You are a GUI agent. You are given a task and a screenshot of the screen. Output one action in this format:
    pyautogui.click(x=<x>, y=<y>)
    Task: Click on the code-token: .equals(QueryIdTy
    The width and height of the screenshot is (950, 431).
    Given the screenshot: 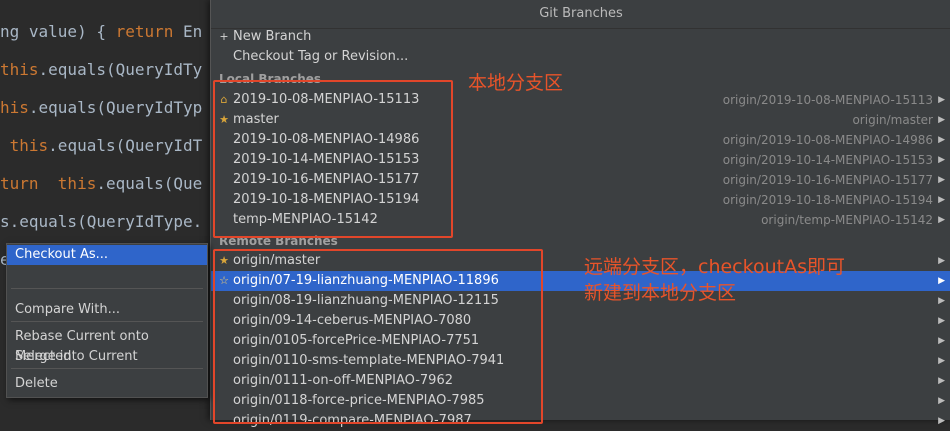 What is the action you would take?
    pyautogui.click(x=120, y=69)
    